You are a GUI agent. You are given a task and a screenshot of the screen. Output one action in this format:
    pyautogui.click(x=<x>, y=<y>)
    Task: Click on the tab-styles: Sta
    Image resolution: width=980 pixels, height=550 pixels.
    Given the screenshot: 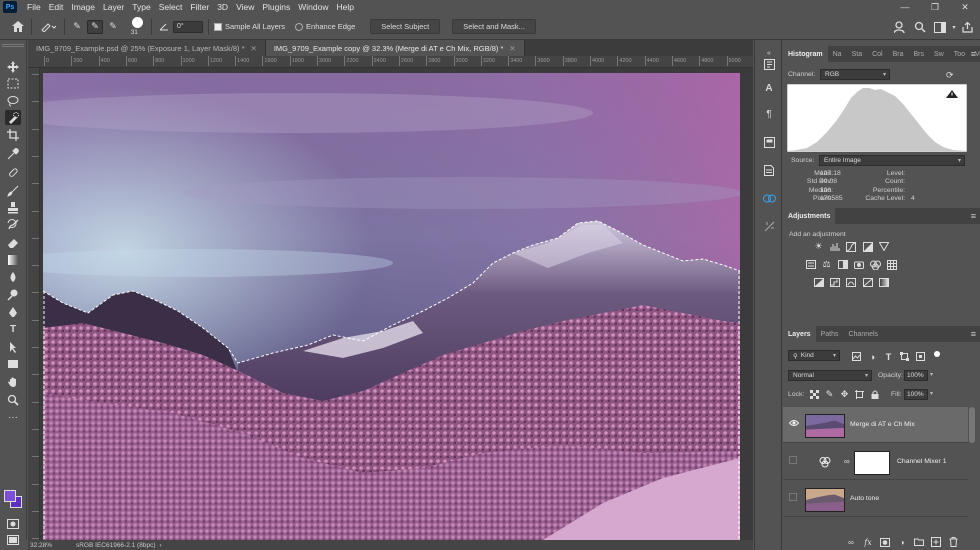 What is the action you would take?
    pyautogui.click(x=857, y=54)
    